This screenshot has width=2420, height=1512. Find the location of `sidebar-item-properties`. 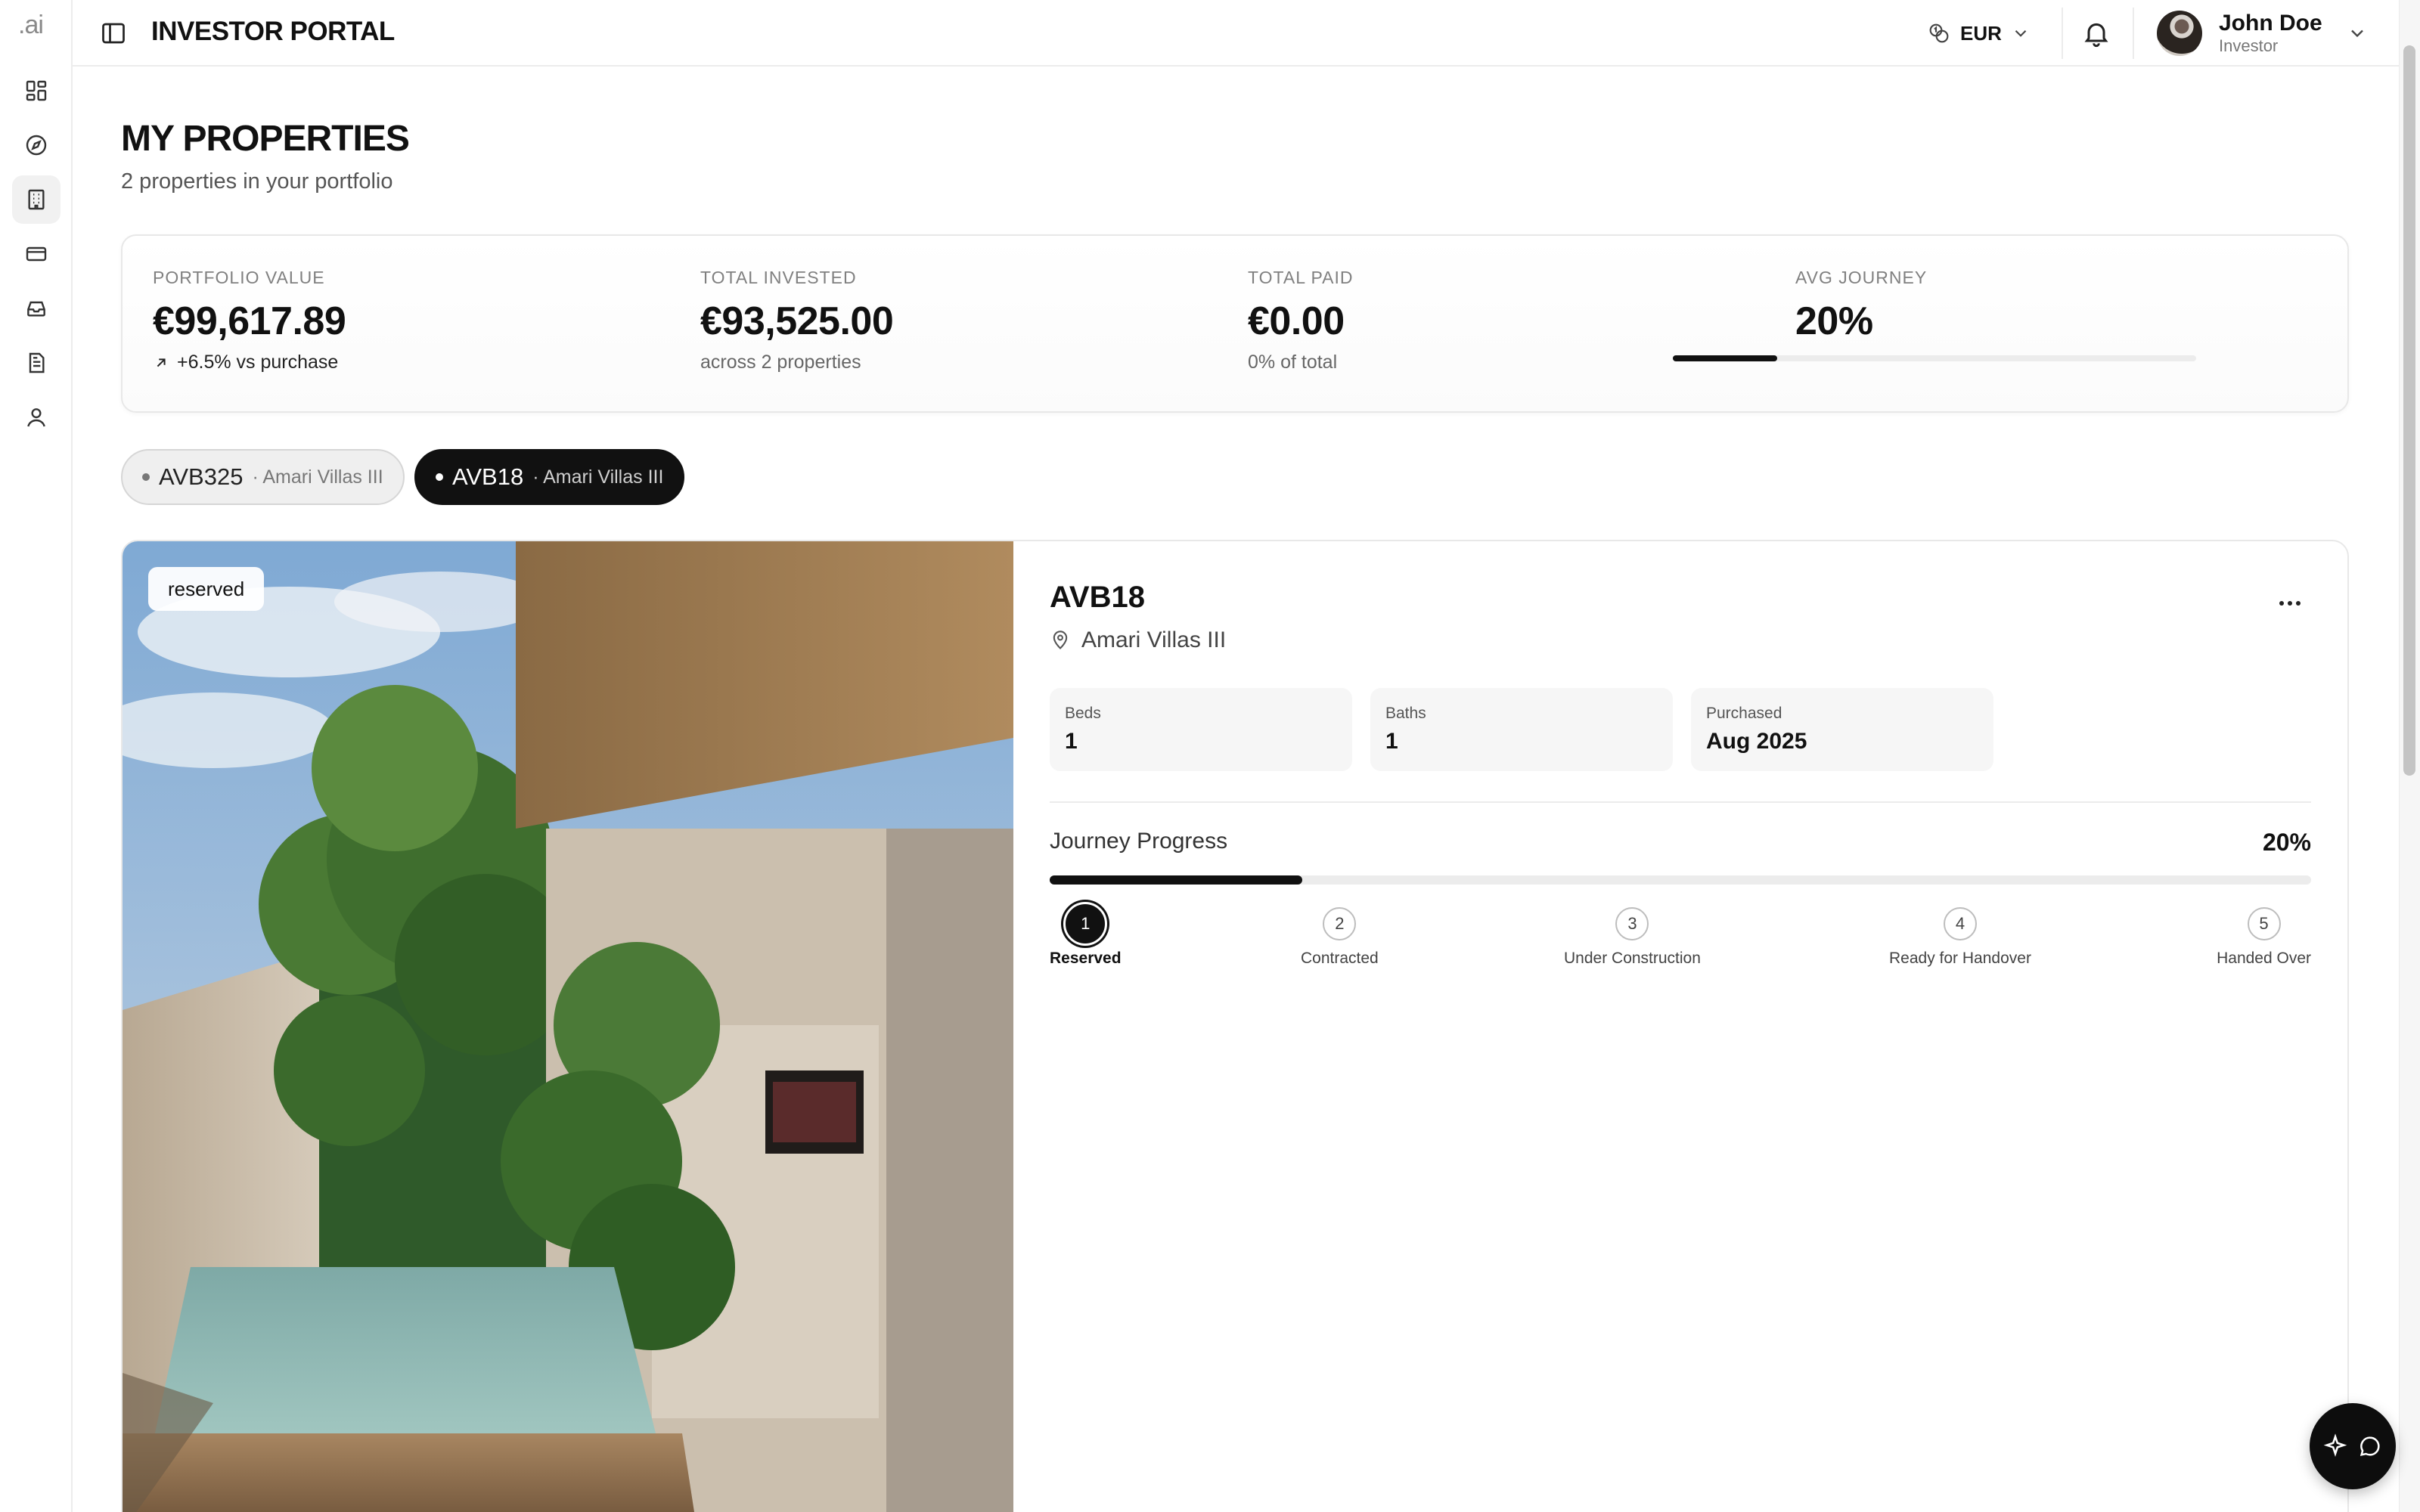

sidebar-item-properties is located at coordinates (36, 200).